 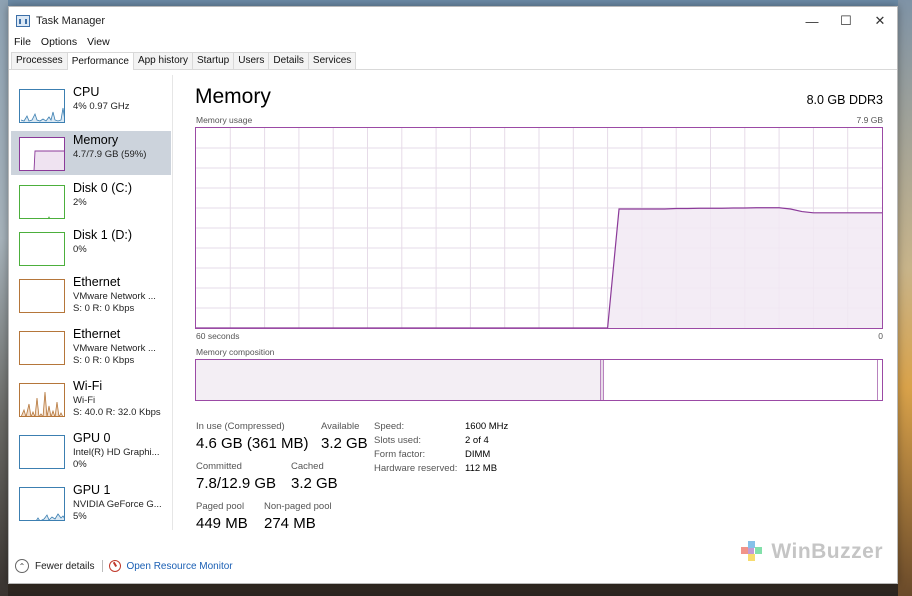 I want to click on tab-details: Details, so click(x=288, y=60).